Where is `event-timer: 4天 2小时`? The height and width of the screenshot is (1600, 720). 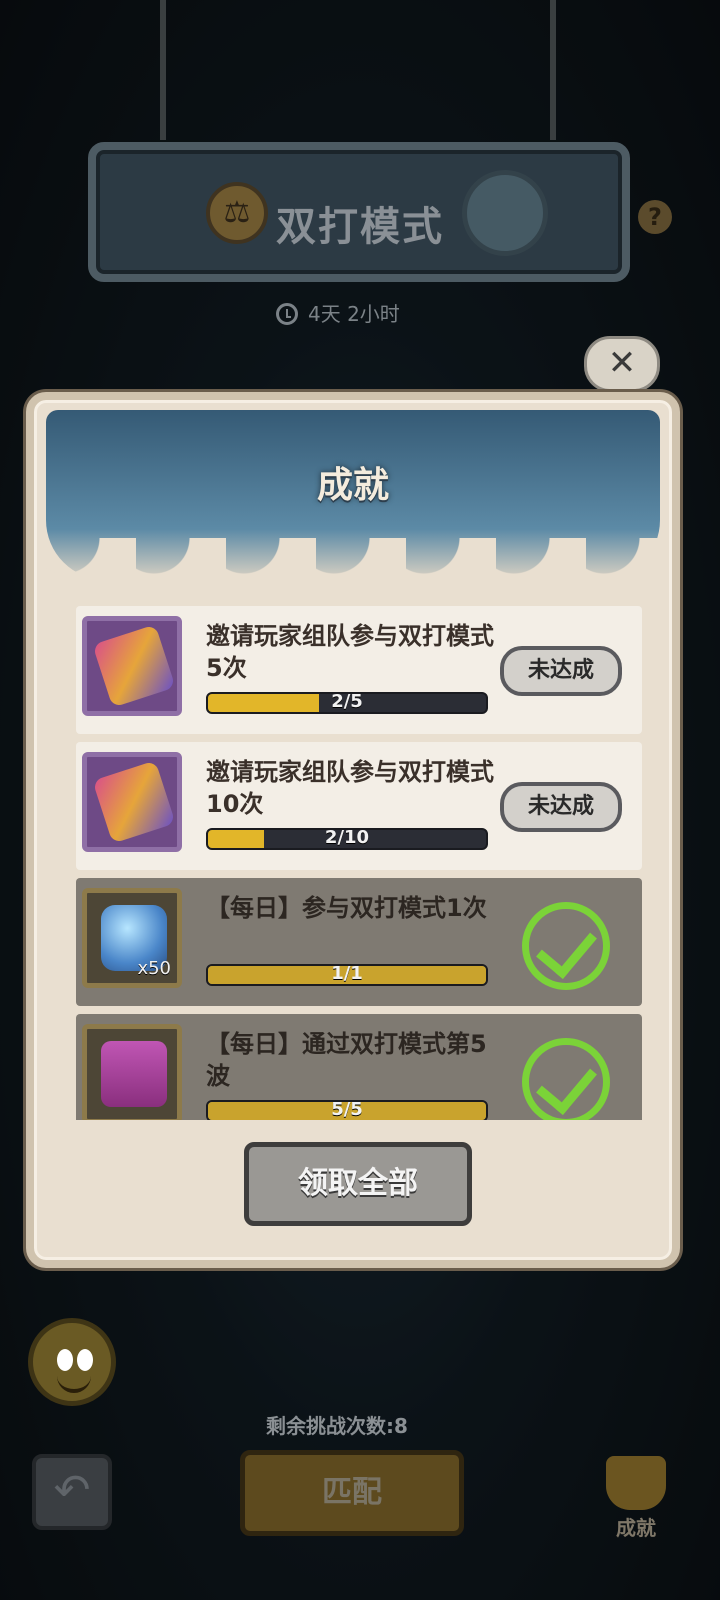
event-timer: 4天 2小时 is located at coordinates (338, 312).